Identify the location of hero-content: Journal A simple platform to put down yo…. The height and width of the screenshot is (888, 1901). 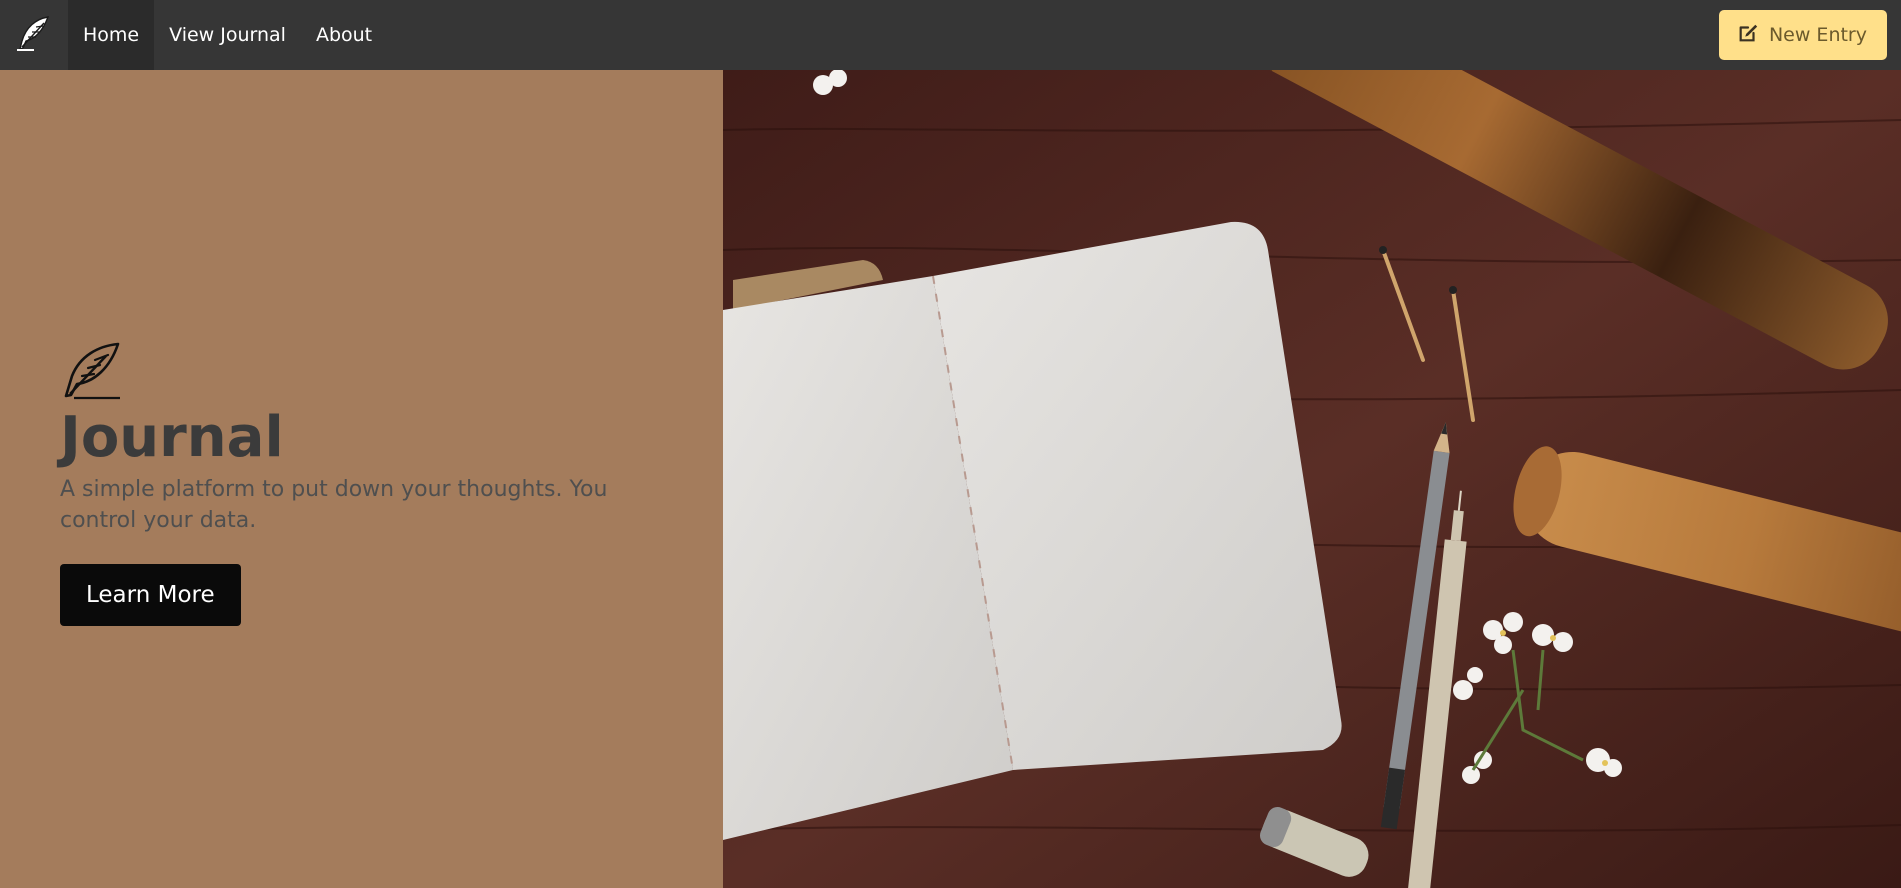
(360, 482).